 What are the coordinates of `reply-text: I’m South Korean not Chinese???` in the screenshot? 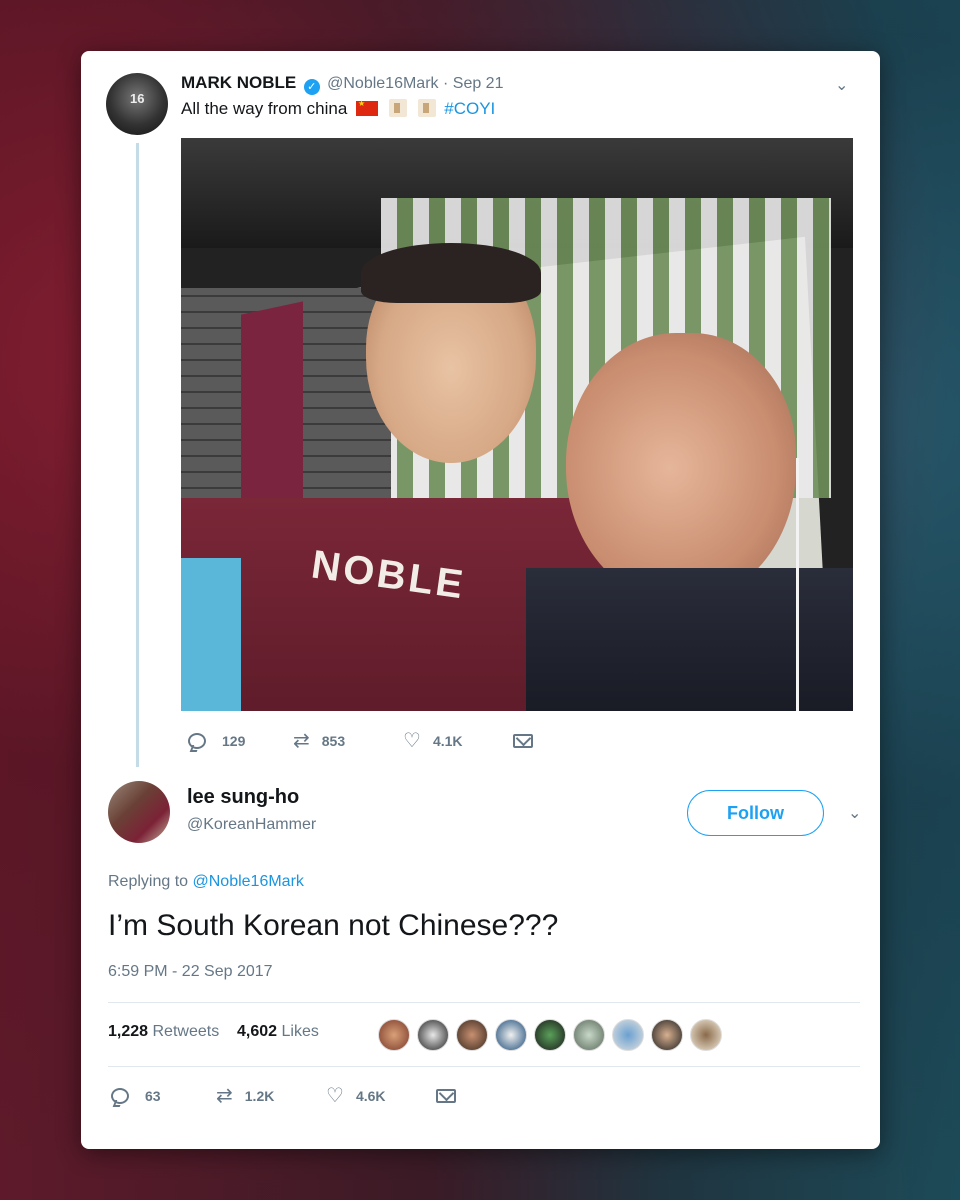 It's located at (333, 925).